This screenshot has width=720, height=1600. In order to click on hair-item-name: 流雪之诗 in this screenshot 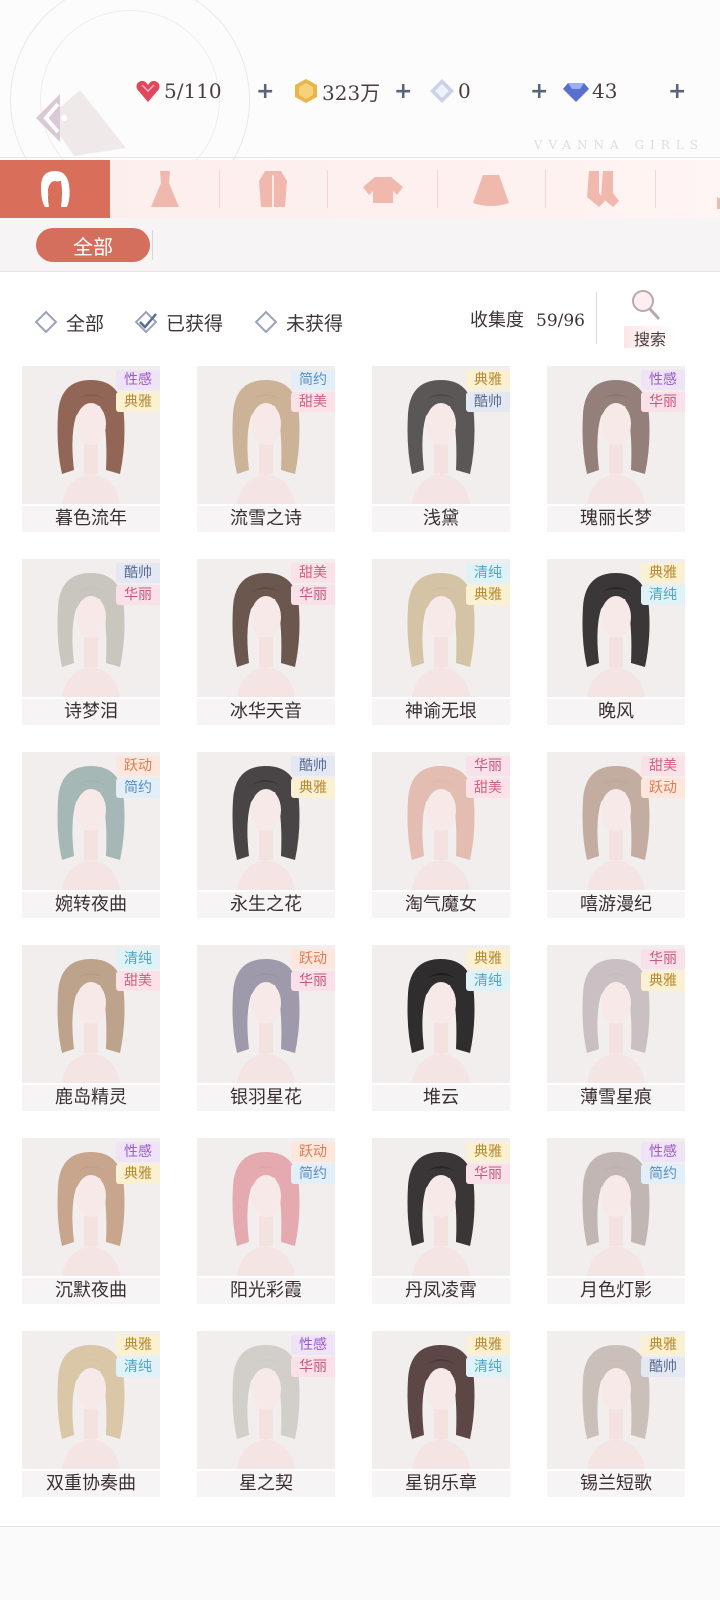, I will do `click(266, 519)`.